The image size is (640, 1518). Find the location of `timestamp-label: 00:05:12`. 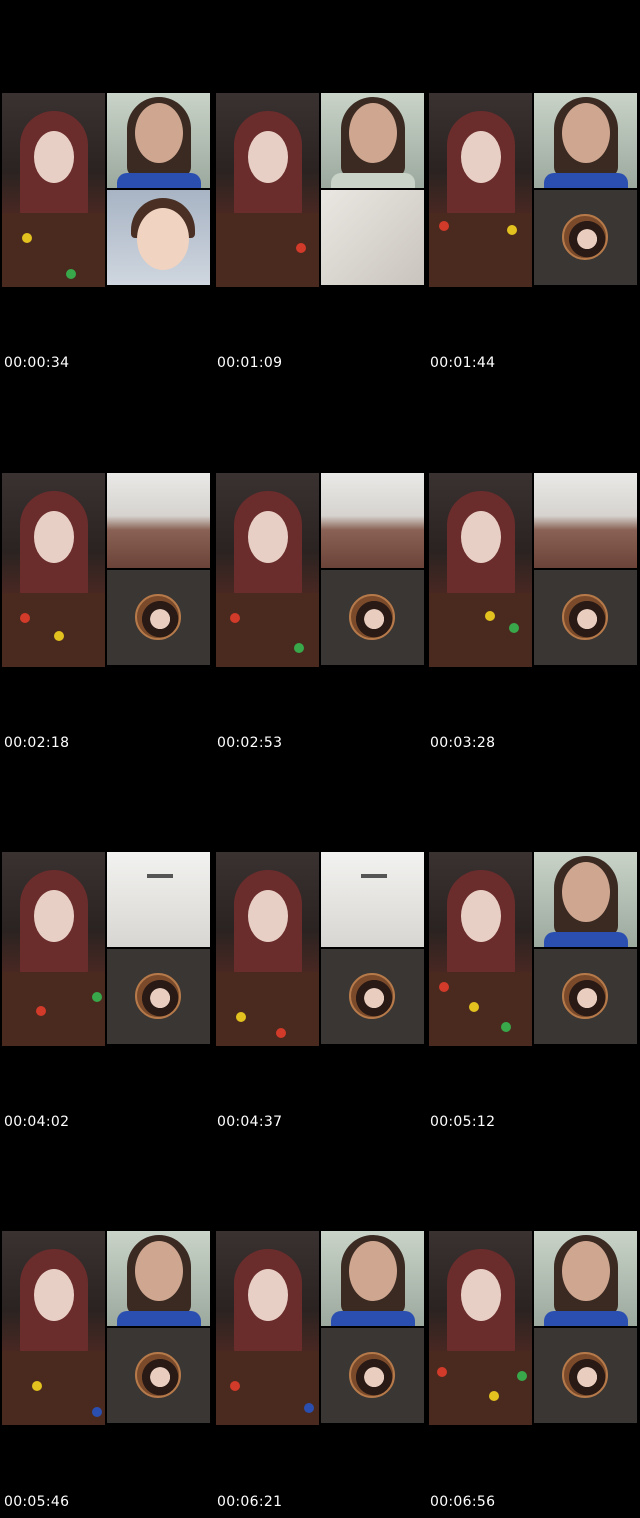

timestamp-label: 00:05:12 is located at coordinates (463, 1122).